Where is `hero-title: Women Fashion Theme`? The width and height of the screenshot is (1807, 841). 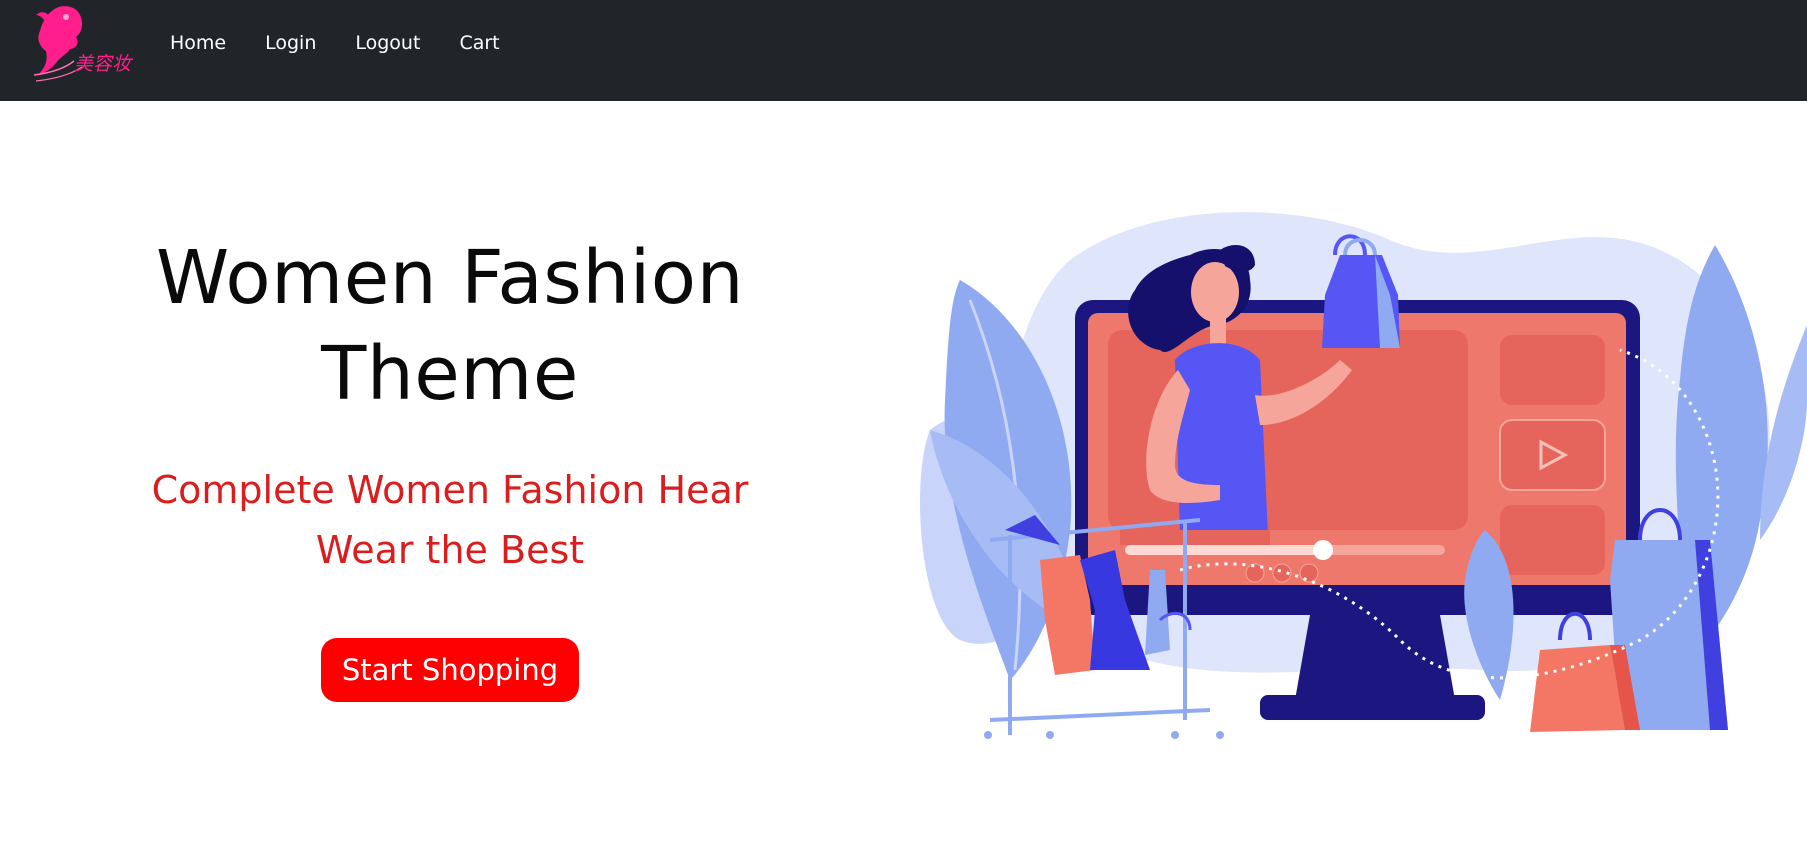
hero-title: Women Fashion Theme is located at coordinates (450, 326).